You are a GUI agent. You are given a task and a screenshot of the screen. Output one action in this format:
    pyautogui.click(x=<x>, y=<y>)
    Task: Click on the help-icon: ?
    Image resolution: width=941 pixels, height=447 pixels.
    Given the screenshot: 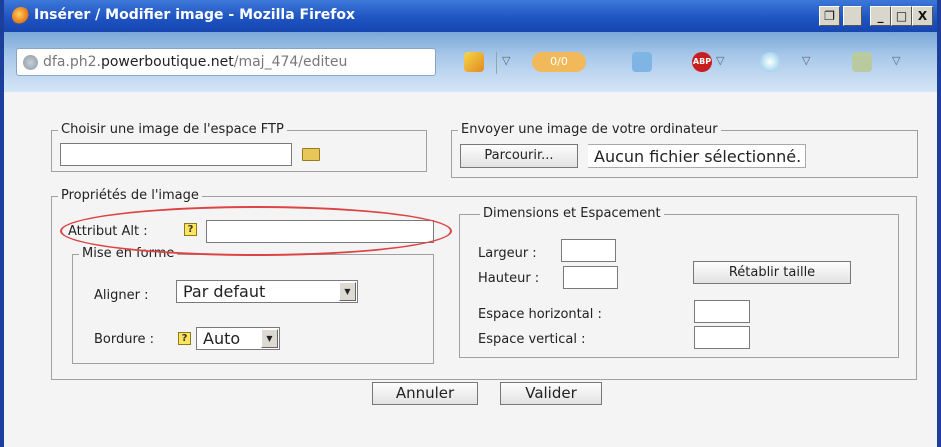 What is the action you would take?
    pyautogui.click(x=184, y=338)
    